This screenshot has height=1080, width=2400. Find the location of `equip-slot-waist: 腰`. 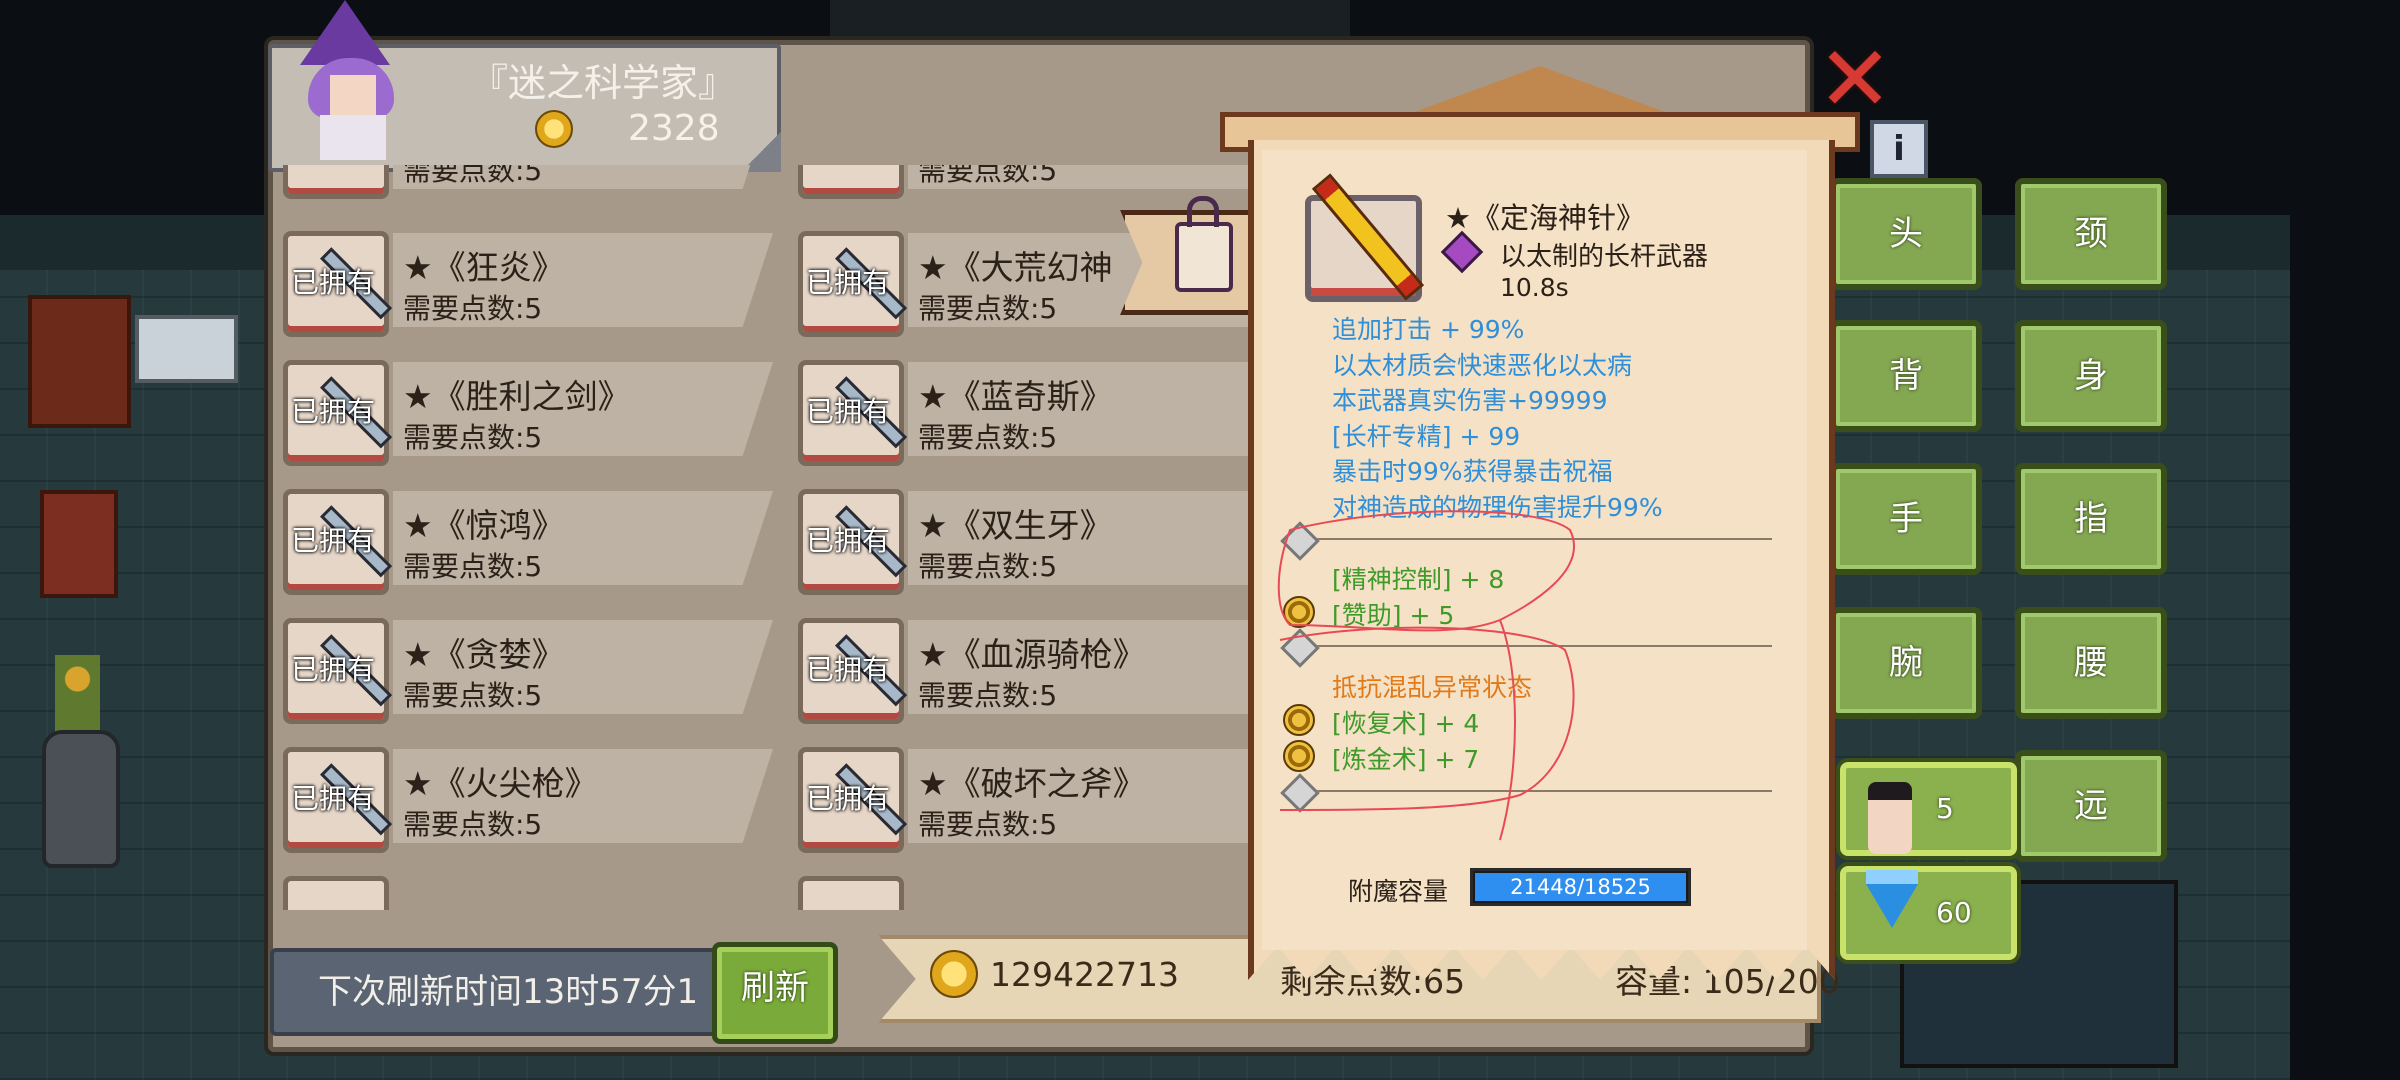

equip-slot-waist: 腰 is located at coordinates (2091, 663).